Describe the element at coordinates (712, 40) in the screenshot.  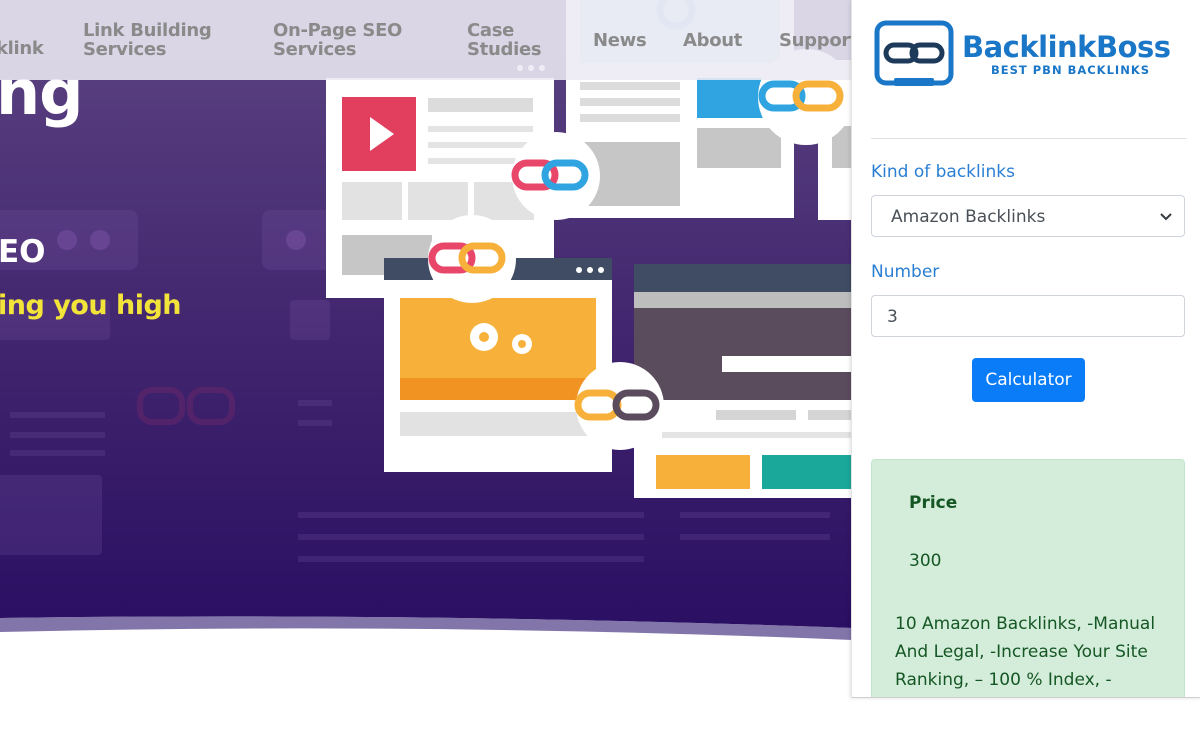
I see `nav-item-about: About` at that location.